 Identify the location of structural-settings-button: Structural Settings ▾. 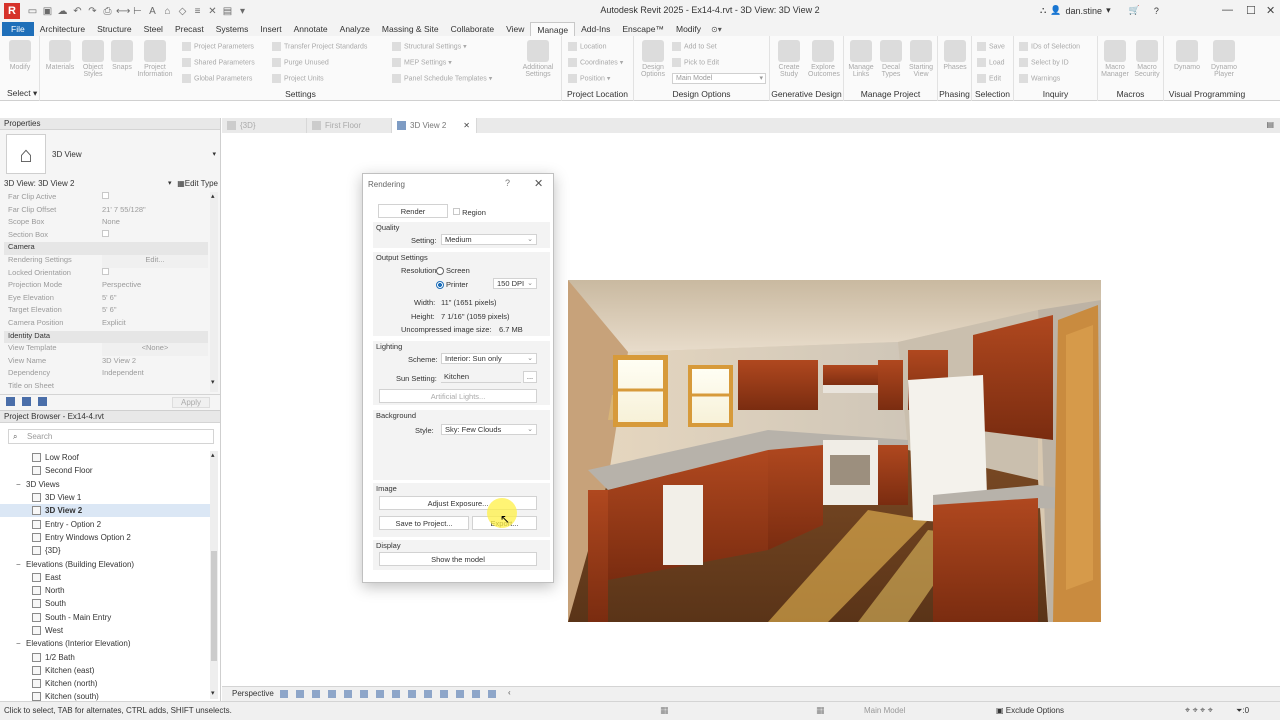
(429, 46).